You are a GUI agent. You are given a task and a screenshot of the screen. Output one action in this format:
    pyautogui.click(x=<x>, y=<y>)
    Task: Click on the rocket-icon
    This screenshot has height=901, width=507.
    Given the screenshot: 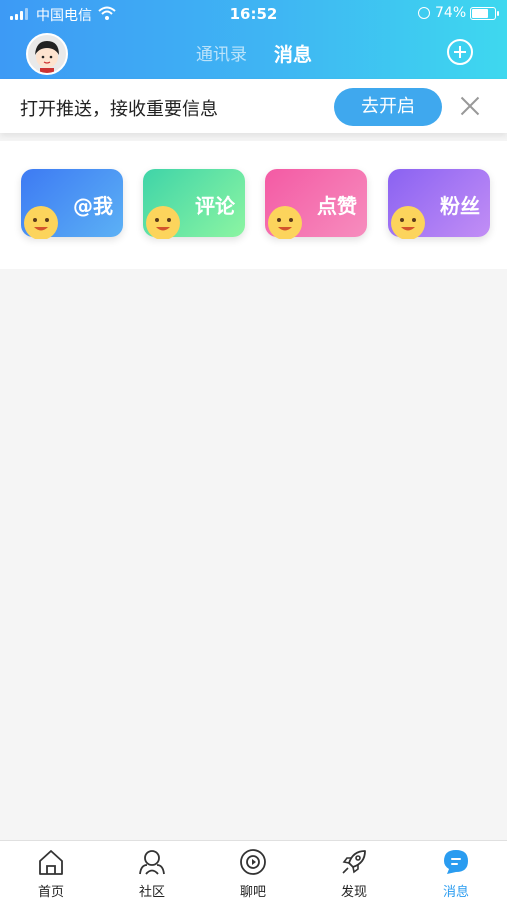 What is the action you would take?
    pyautogui.click(x=354, y=862)
    